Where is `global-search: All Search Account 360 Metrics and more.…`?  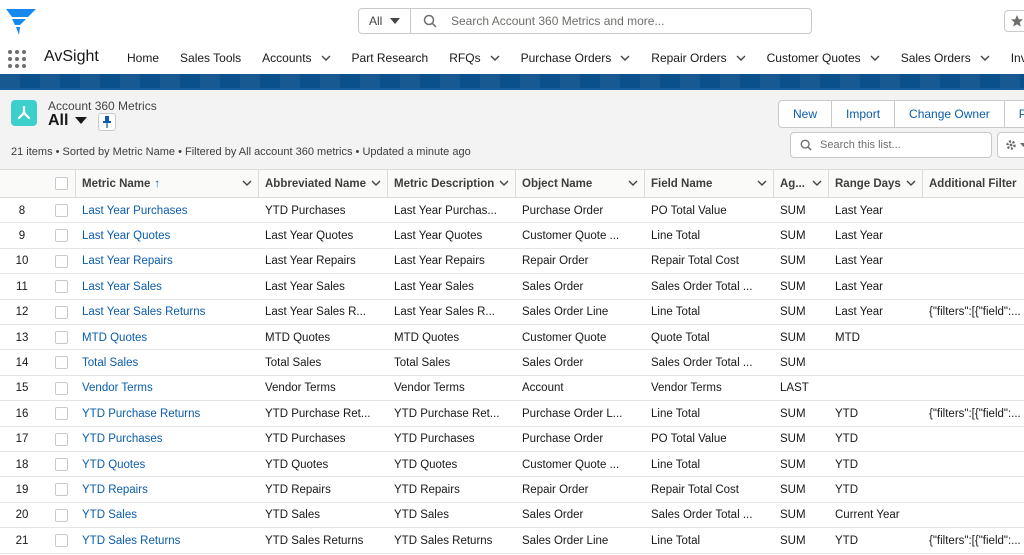 global-search: All Search Account 360 Metrics and more.… is located at coordinates (585, 21).